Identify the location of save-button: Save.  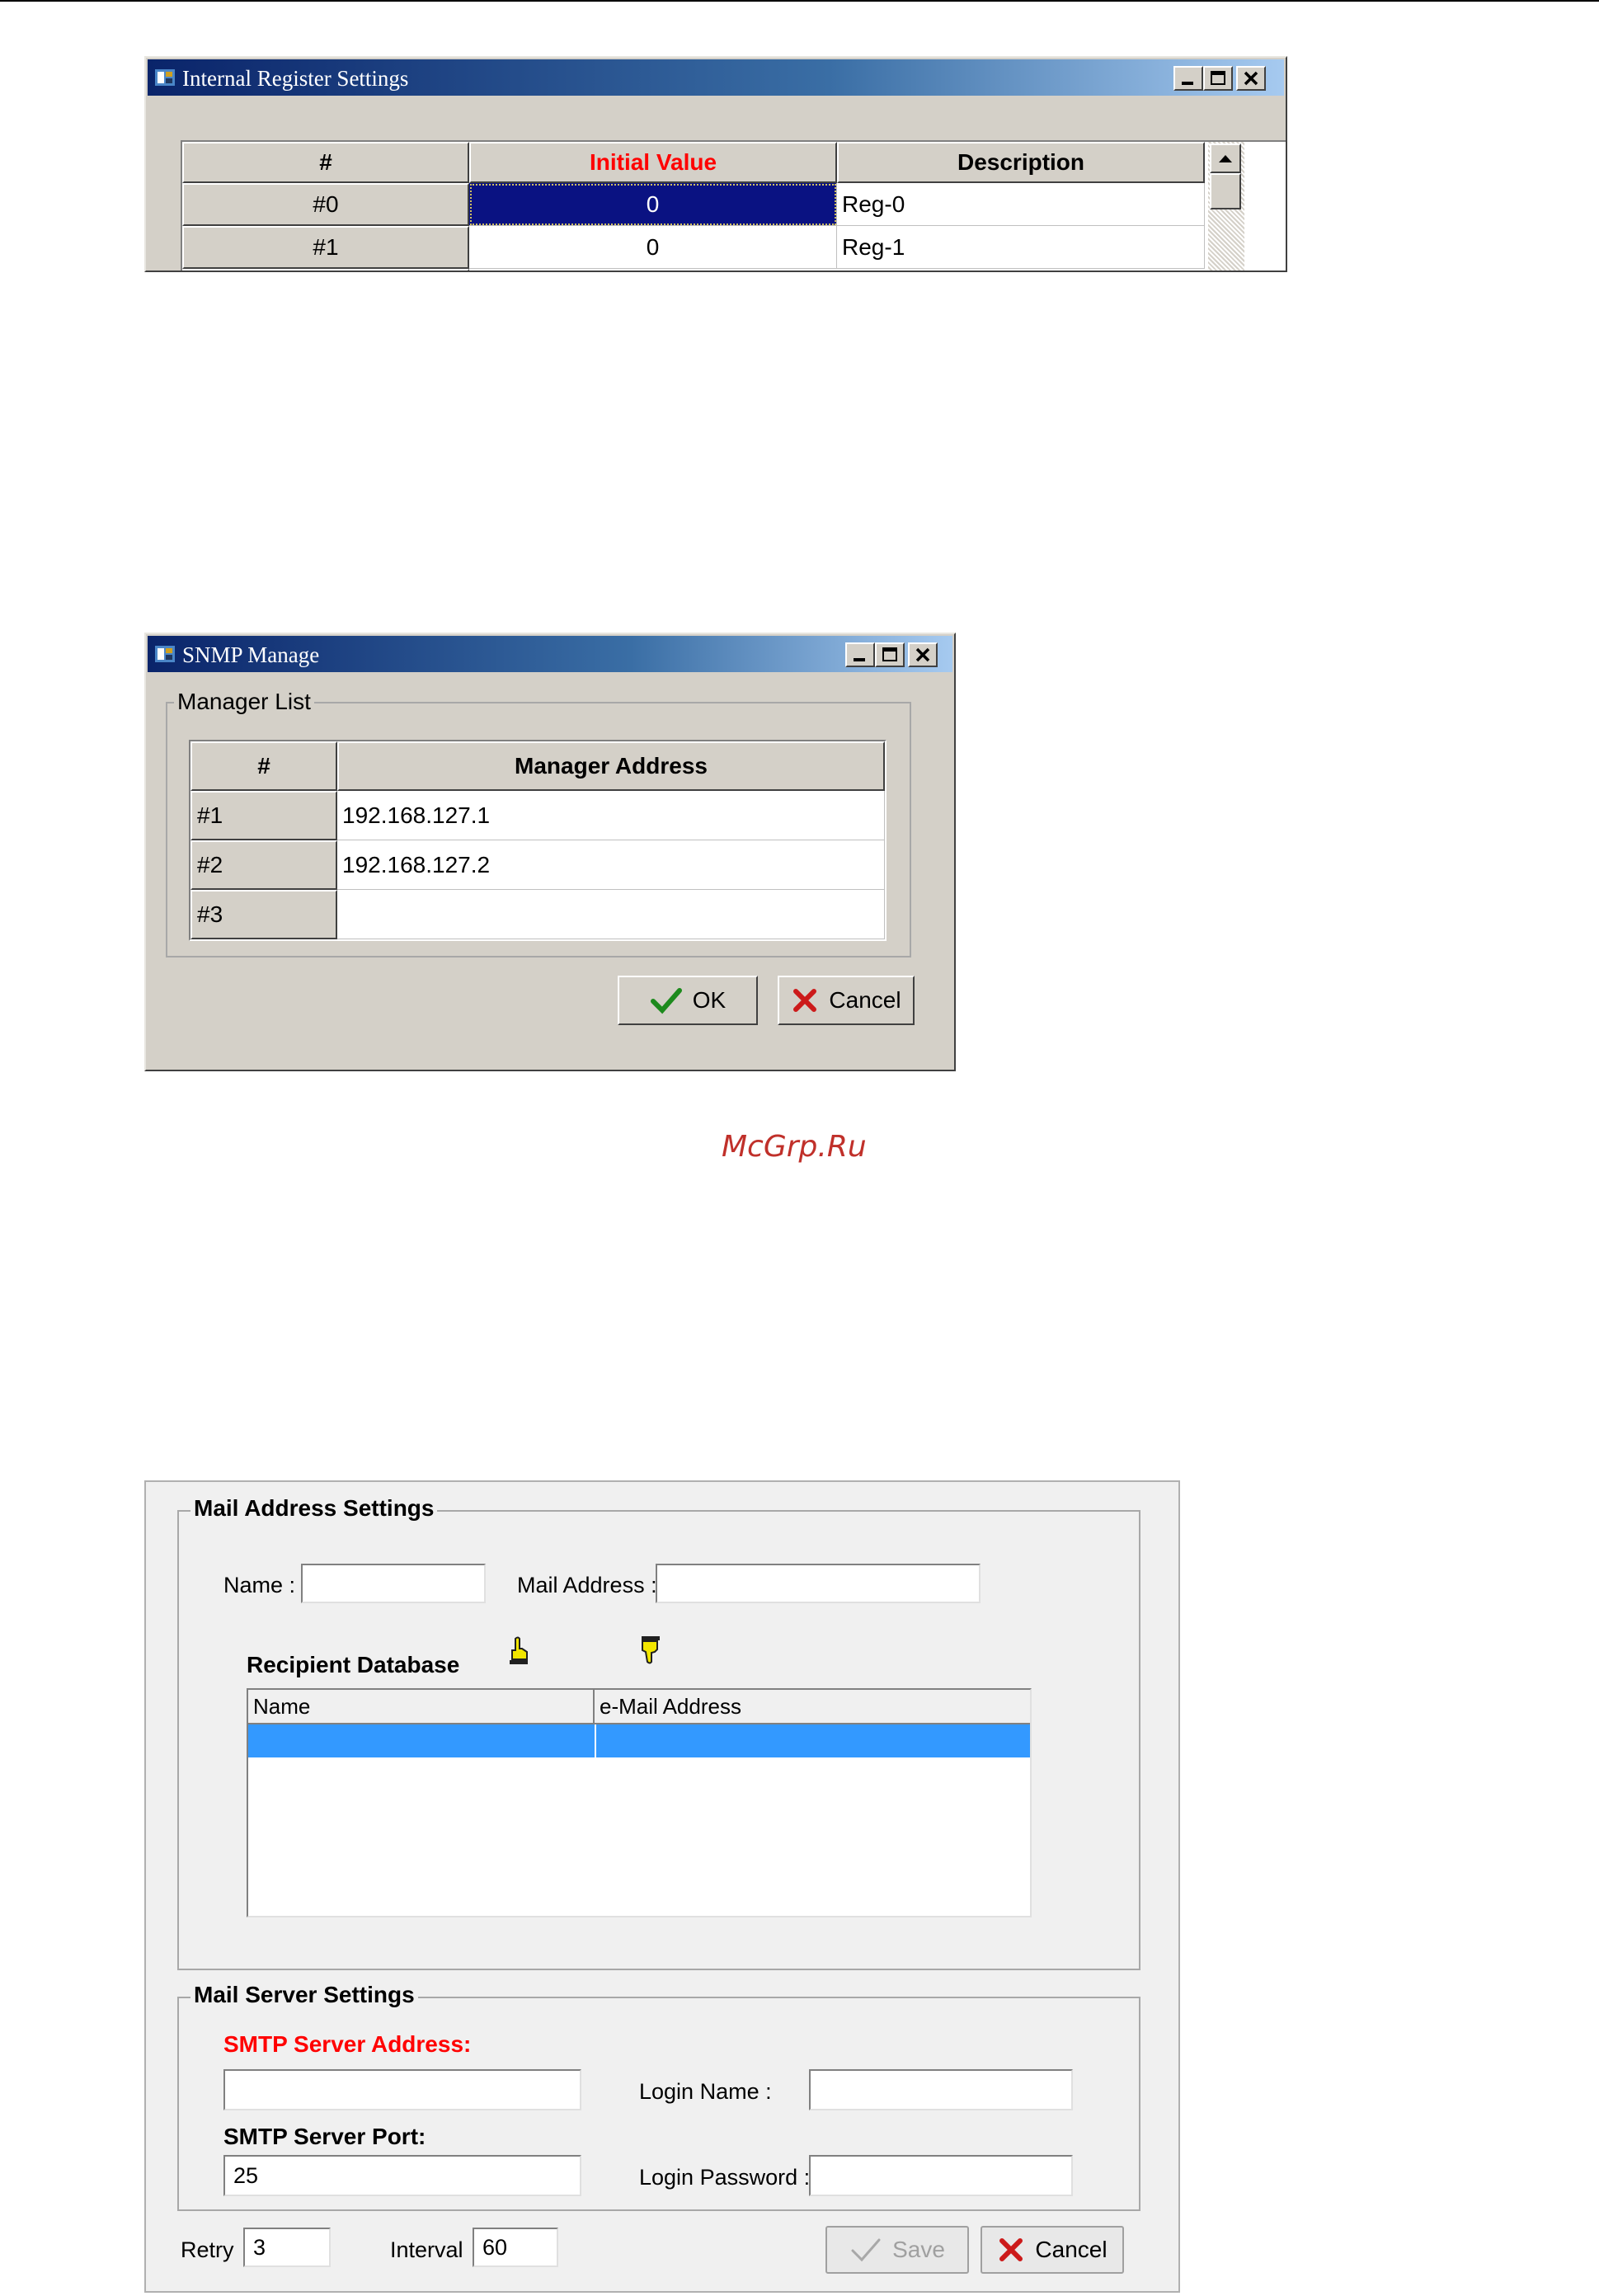
(897, 2250).